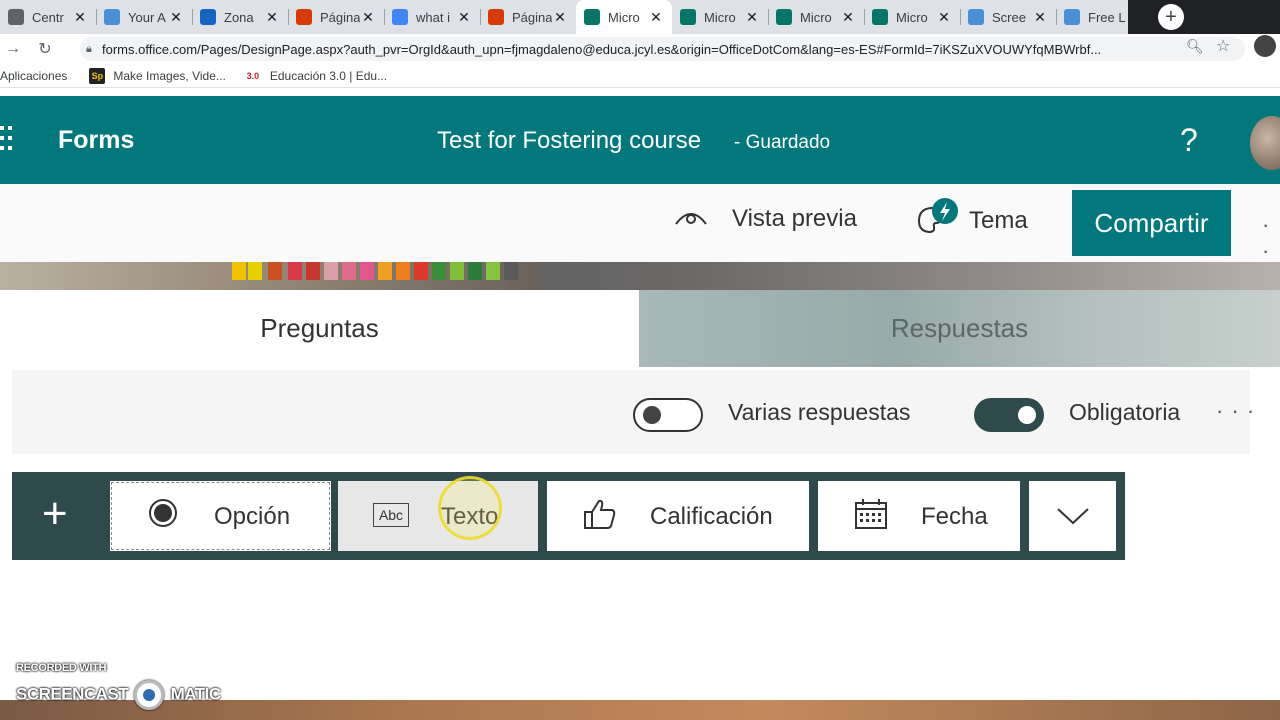  Describe the element at coordinates (959, 328) in the screenshot. I see `tab-responses: Respuestas` at that location.